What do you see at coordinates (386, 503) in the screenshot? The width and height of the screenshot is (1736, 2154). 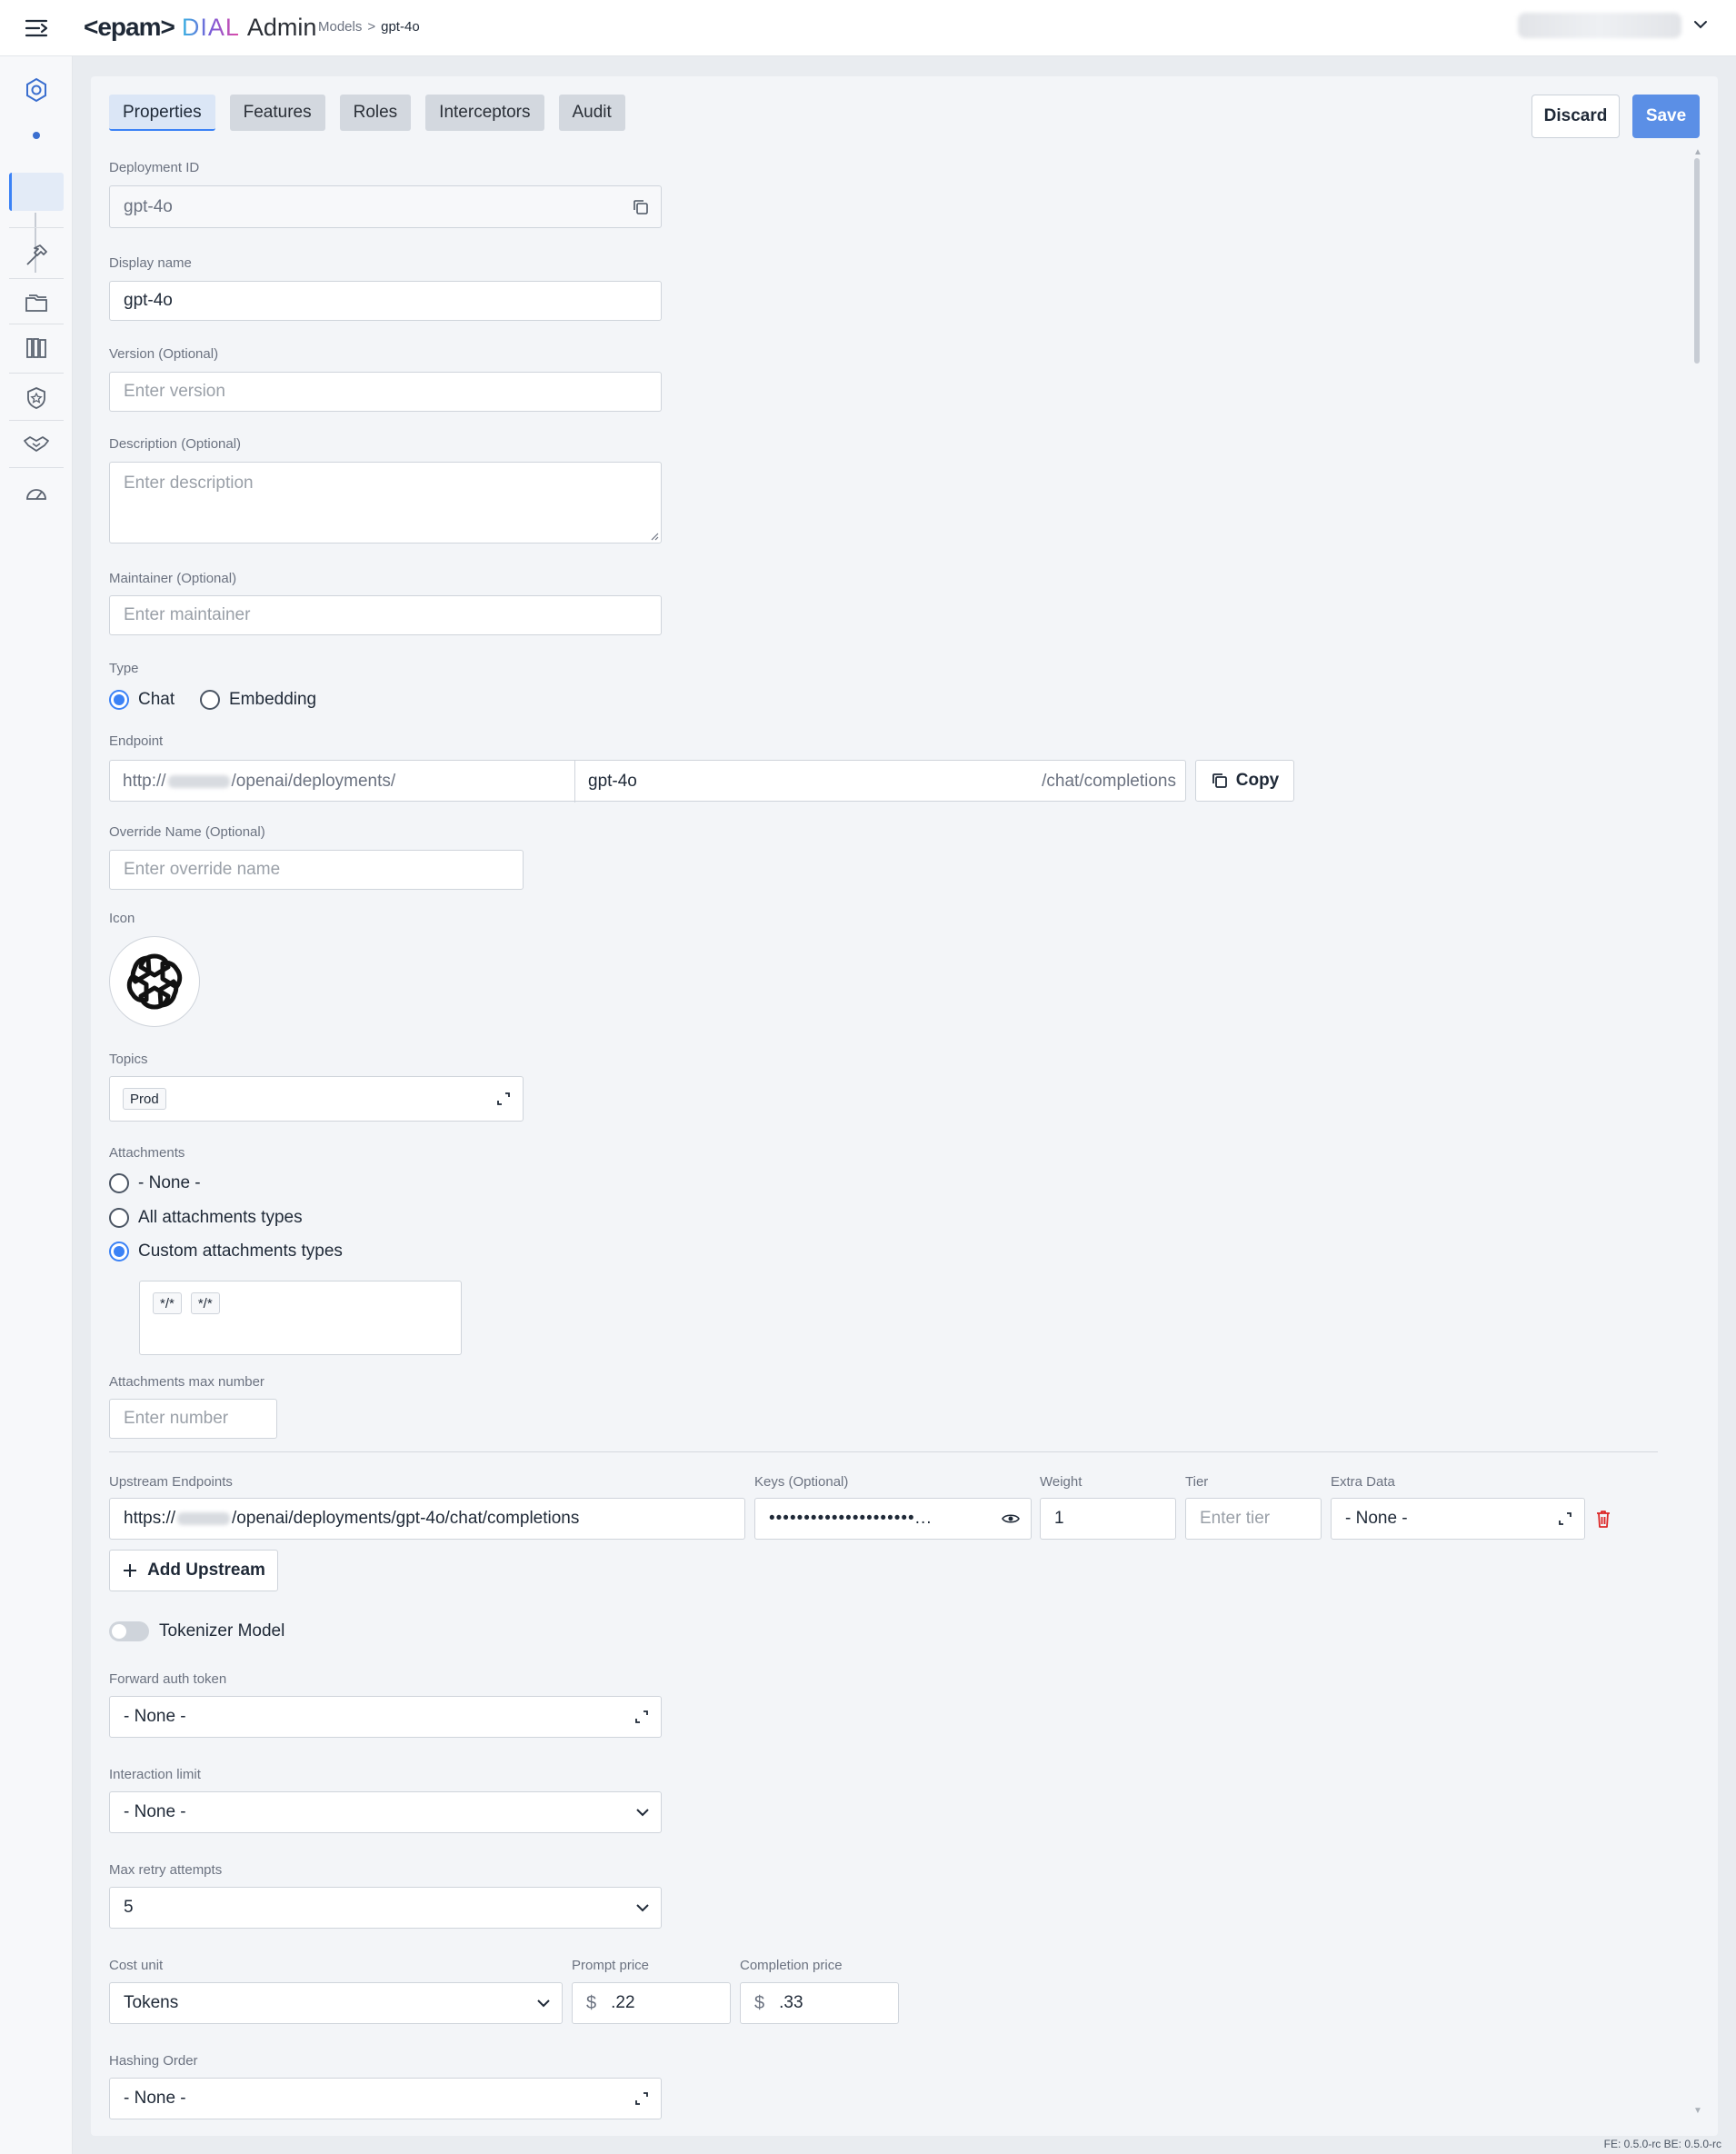 I see `description-field: Enter description` at bounding box center [386, 503].